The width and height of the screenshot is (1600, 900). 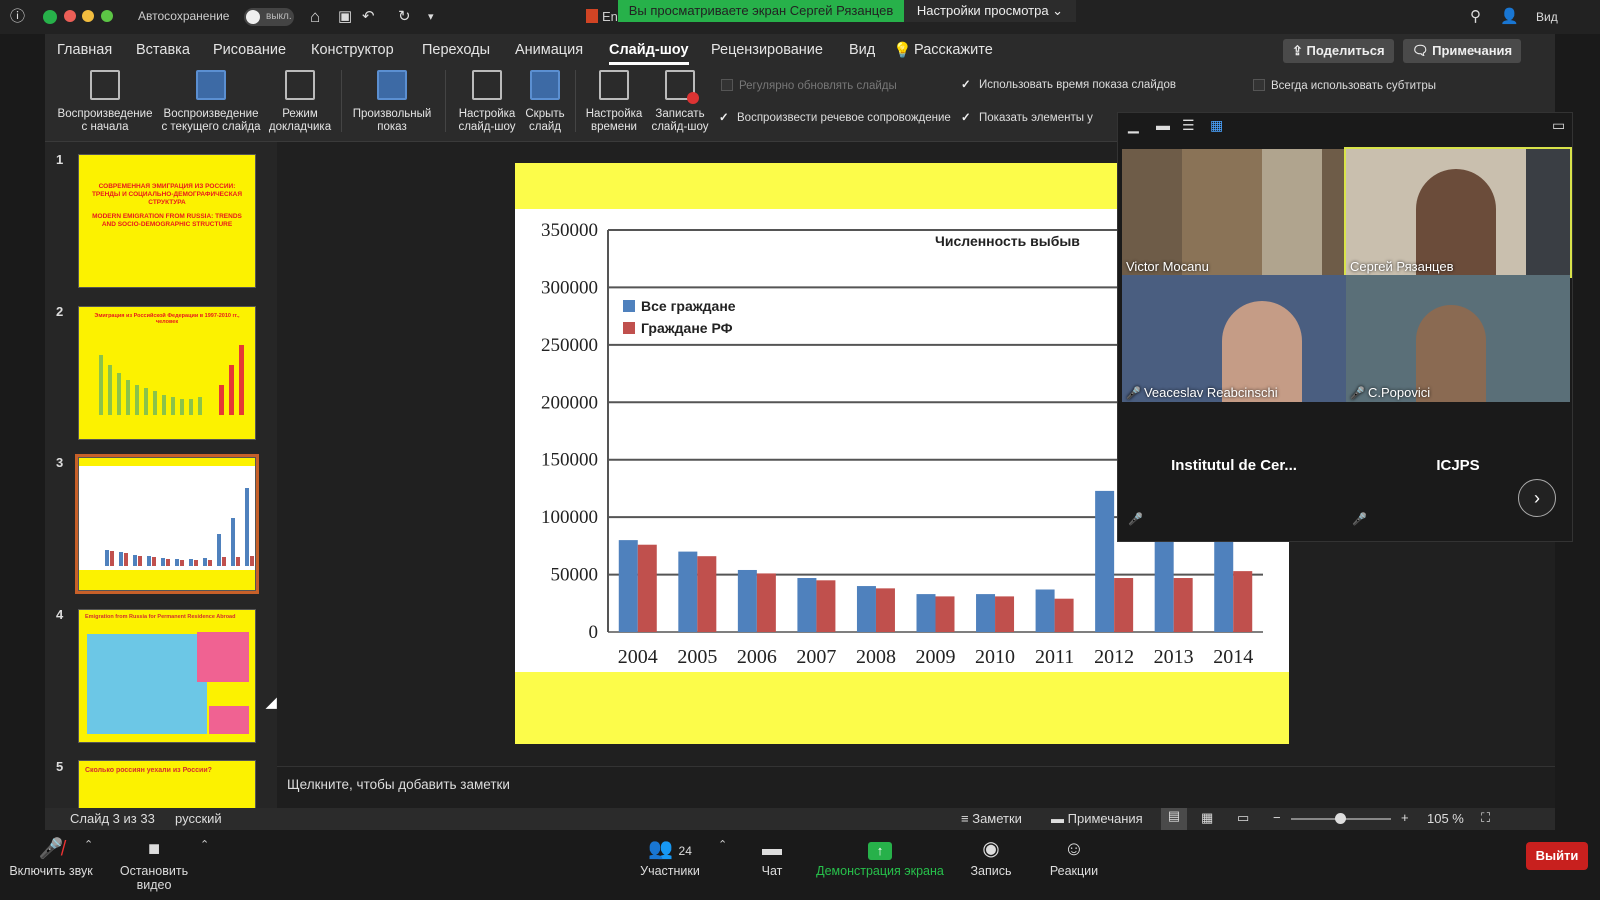 What do you see at coordinates (767, 50) in the screenshot?
I see `tab-review: Рецензирование` at bounding box center [767, 50].